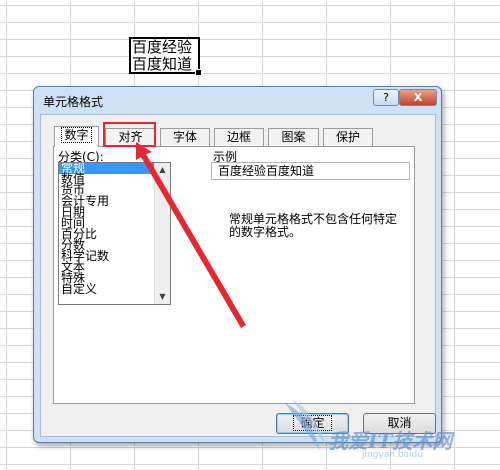 The width and height of the screenshot is (500, 470). I want to click on tab-number-label: 数字, so click(76, 135).